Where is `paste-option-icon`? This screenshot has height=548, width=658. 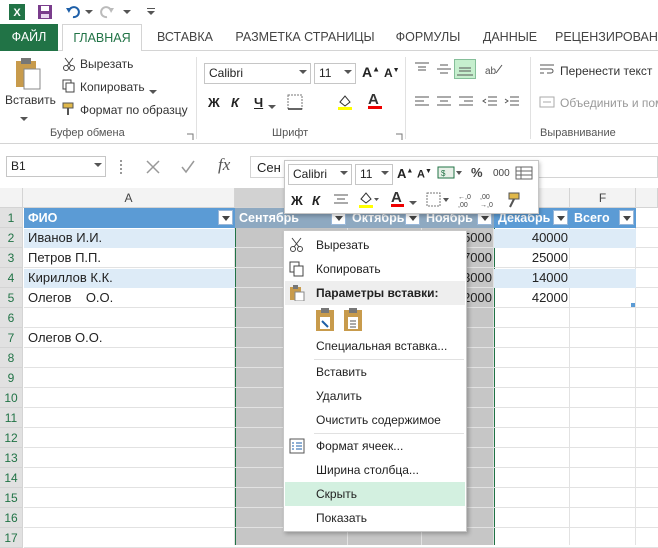
paste-option-icon is located at coordinates (326, 320).